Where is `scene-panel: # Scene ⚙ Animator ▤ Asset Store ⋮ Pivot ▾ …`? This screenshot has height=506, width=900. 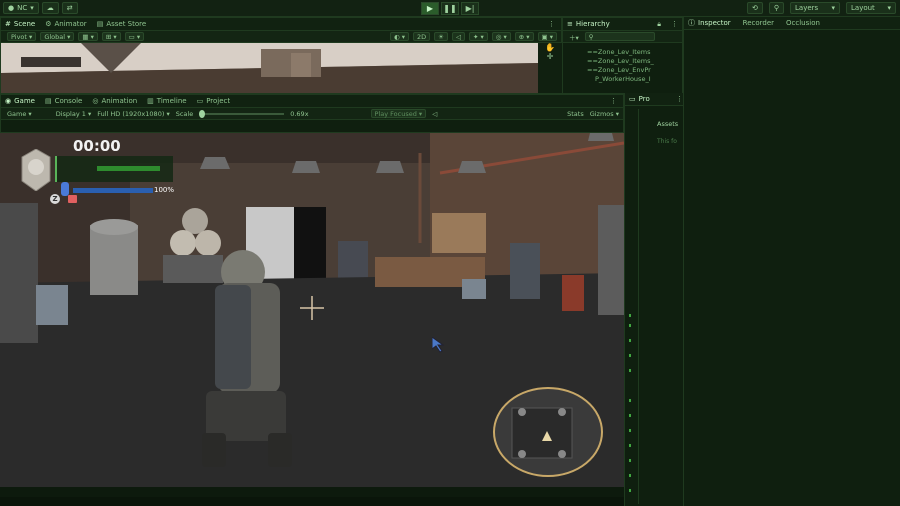 scene-panel: # Scene ⚙ Animator ▤ Asset Store ⋮ Pivot ▾ … is located at coordinates (281, 55).